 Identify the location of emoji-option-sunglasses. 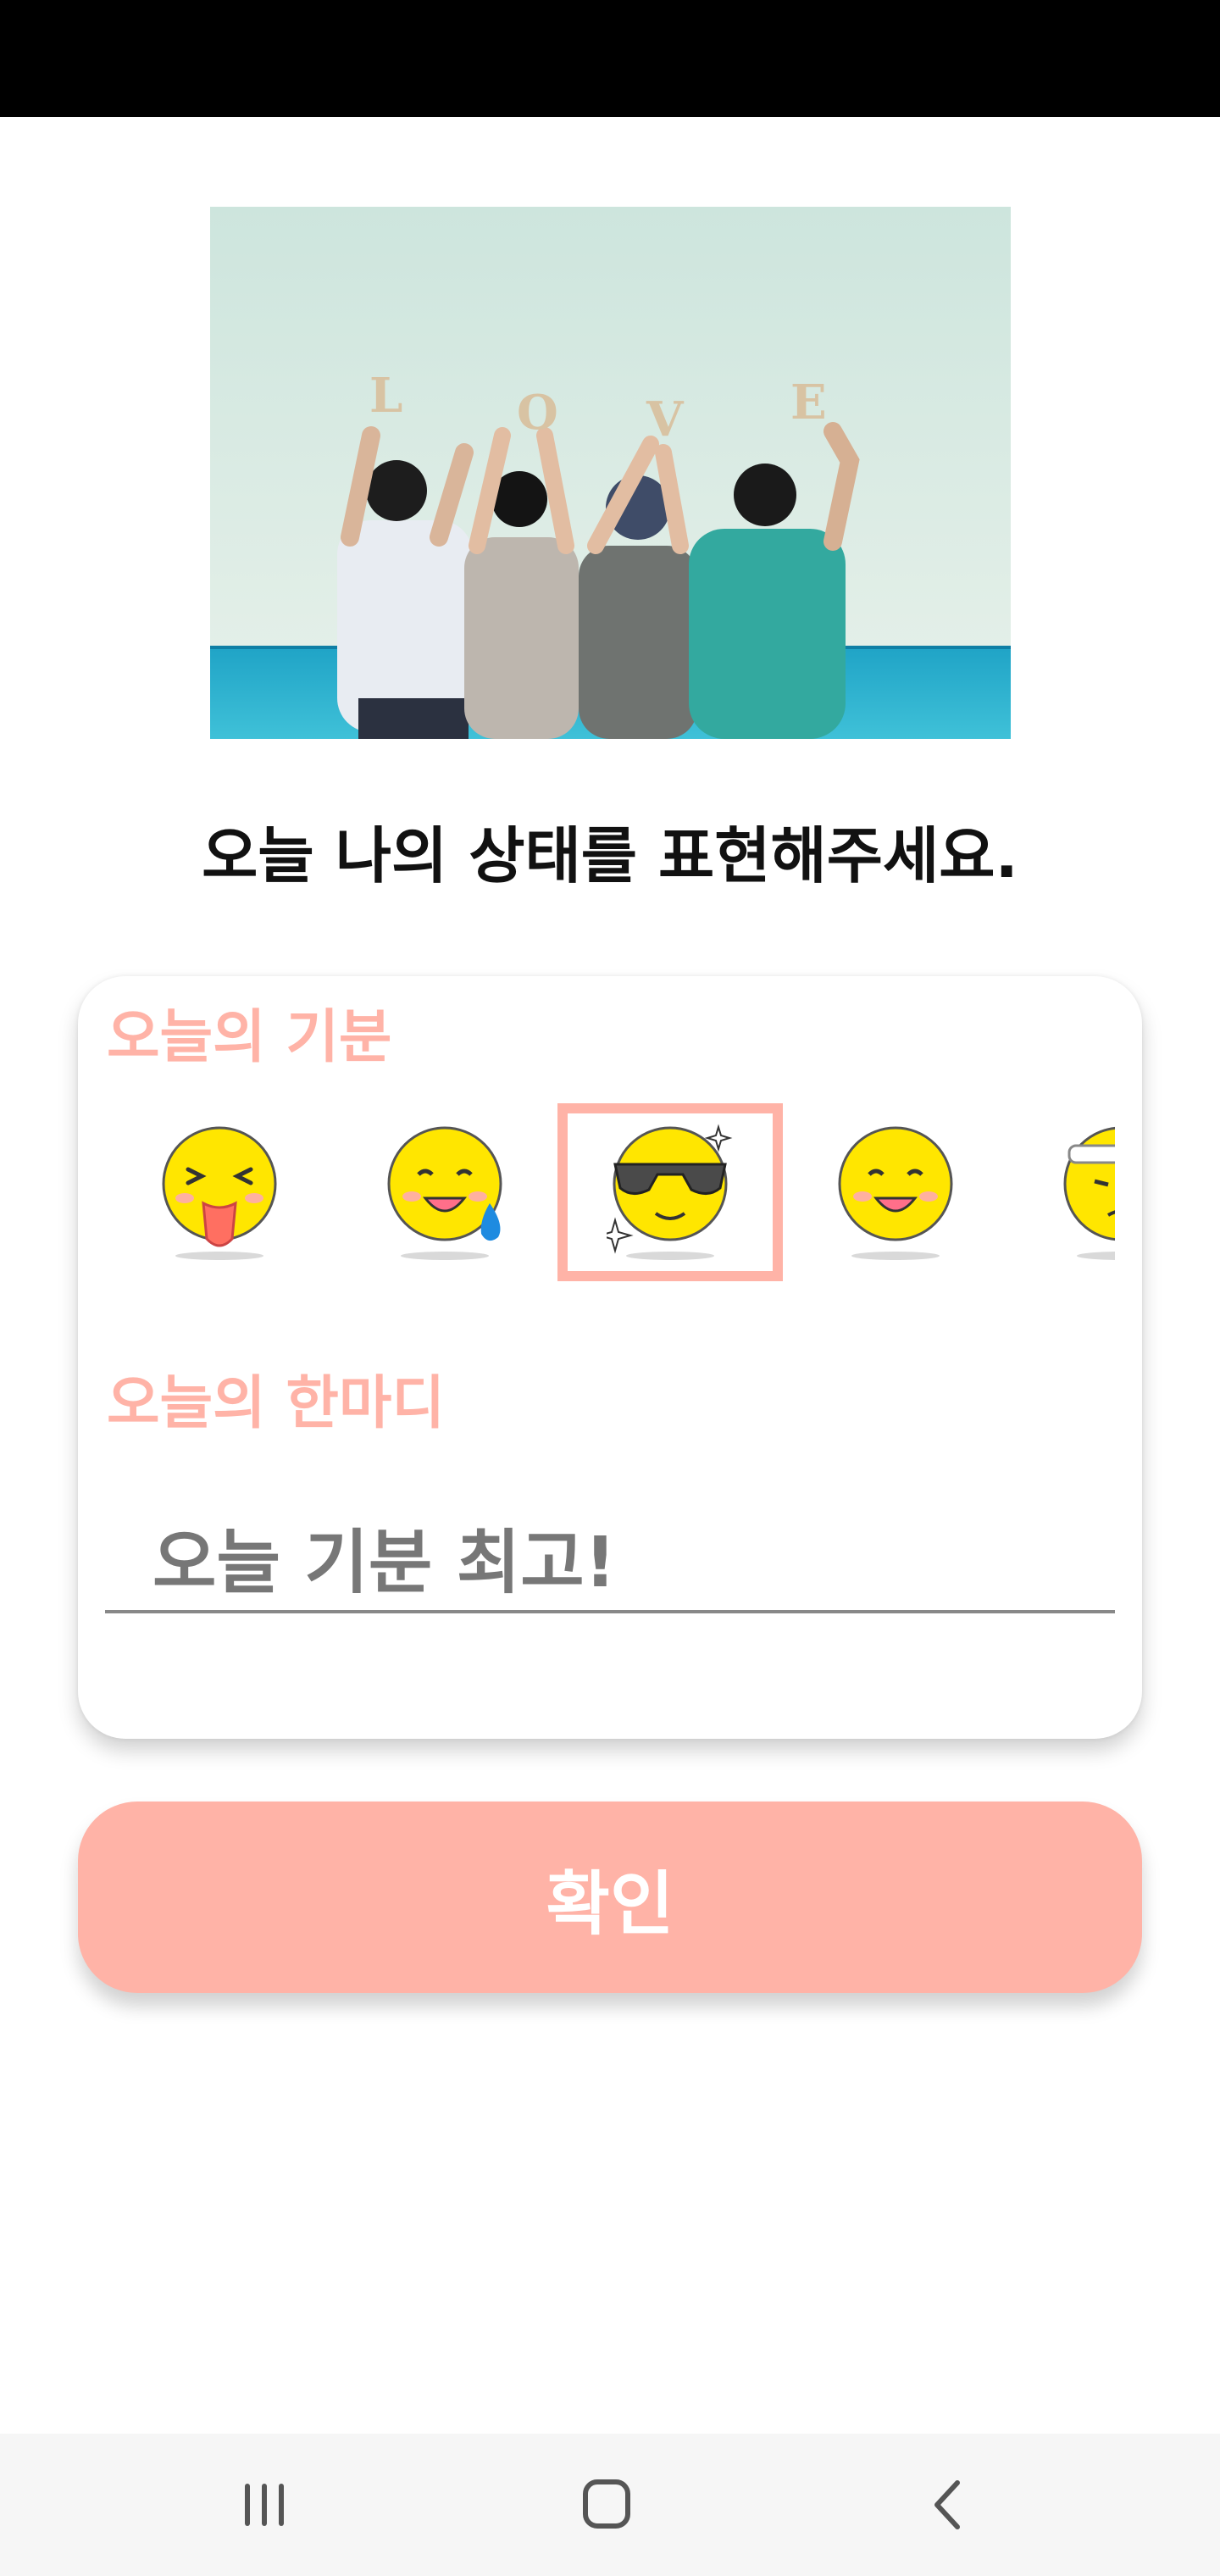
(670, 1192).